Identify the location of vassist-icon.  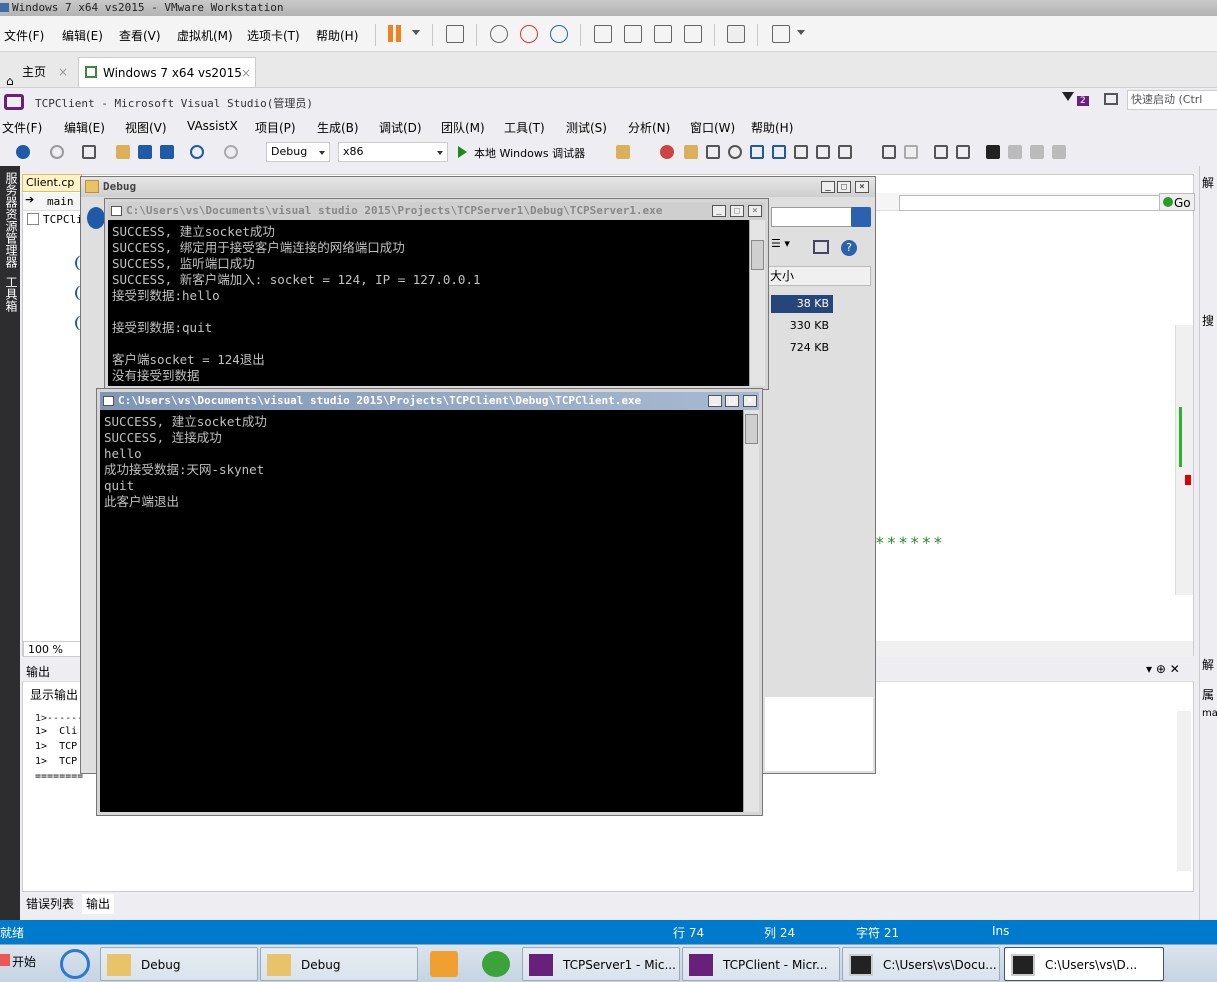
(667, 152).